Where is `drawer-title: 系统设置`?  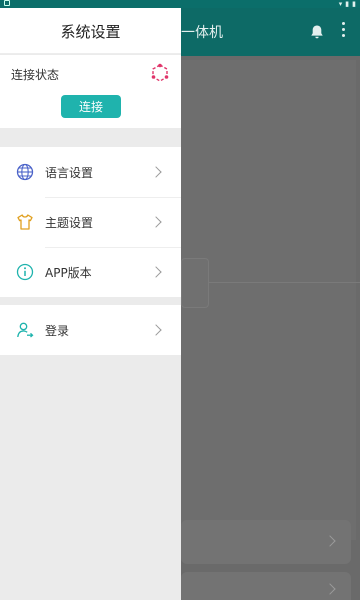
drawer-title: 系统设置 is located at coordinates (90, 32).